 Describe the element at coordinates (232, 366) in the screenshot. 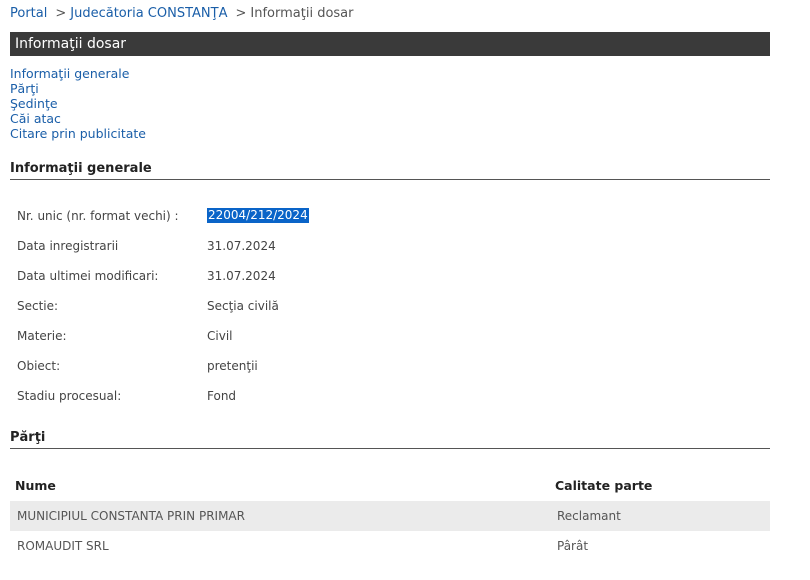

I see `info-value: pretenţii` at that location.